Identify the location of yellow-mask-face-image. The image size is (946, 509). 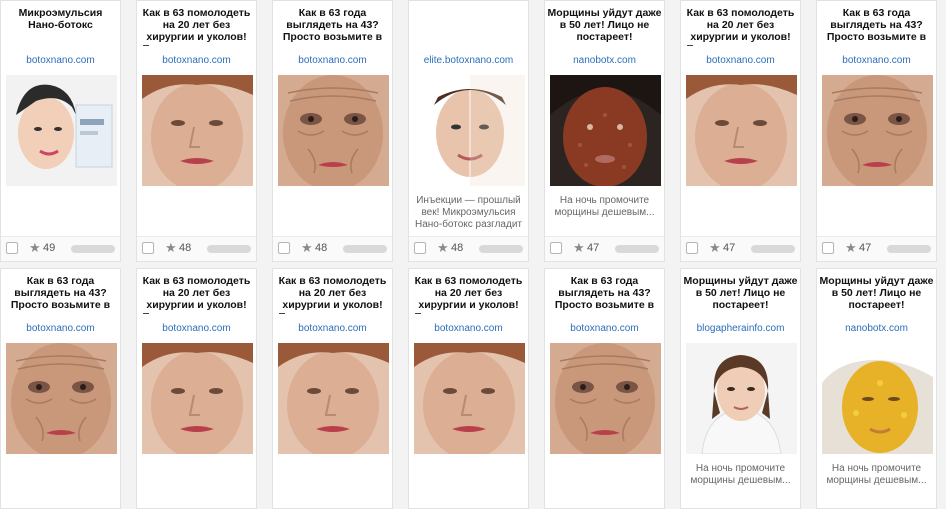
(877, 398).